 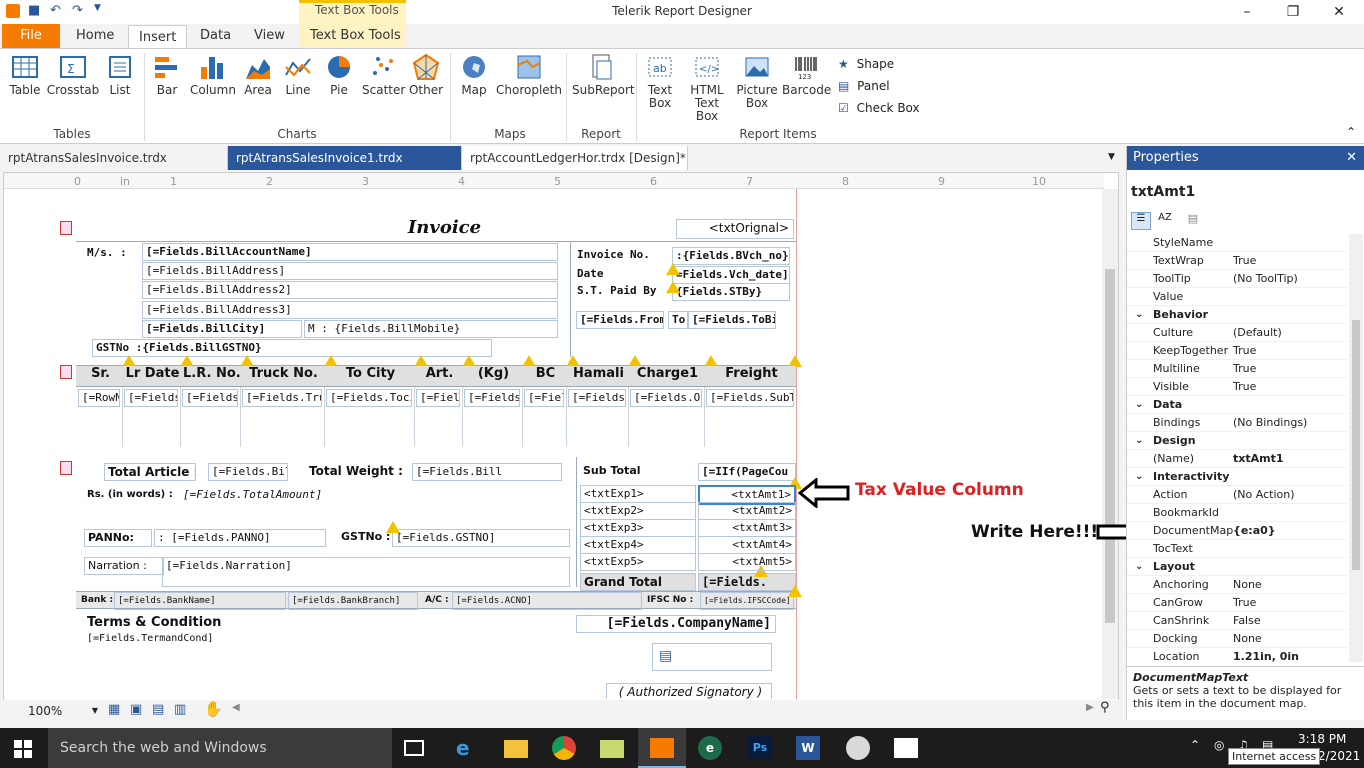 What do you see at coordinates (438, 398) in the screenshot?
I see `detail-cell: [=Fields` at bounding box center [438, 398].